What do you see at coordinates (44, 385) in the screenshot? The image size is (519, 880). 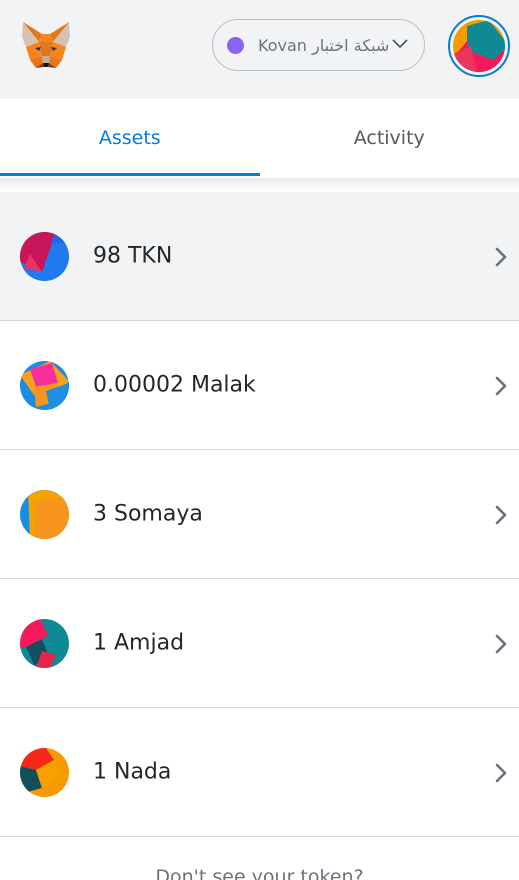 I see `malak-token-icon` at bounding box center [44, 385].